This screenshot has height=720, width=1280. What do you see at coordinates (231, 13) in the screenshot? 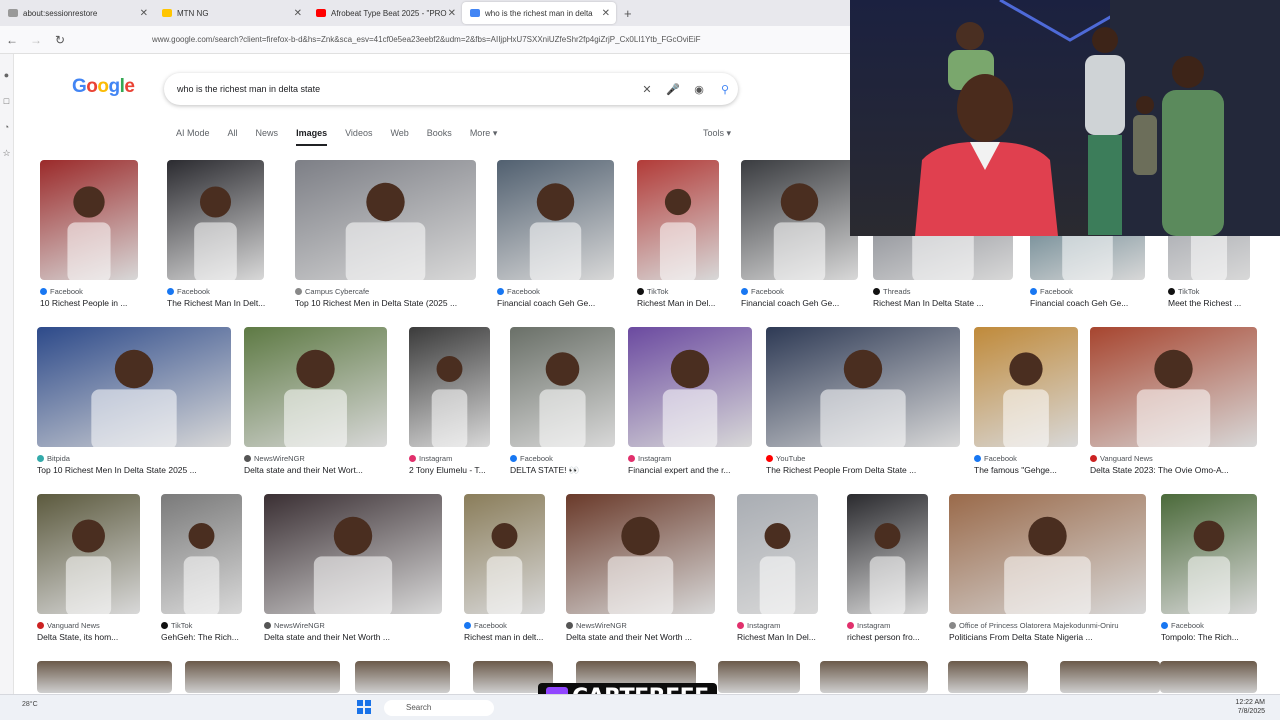
I see `browser-tab: MTN NG ✕` at bounding box center [231, 13].